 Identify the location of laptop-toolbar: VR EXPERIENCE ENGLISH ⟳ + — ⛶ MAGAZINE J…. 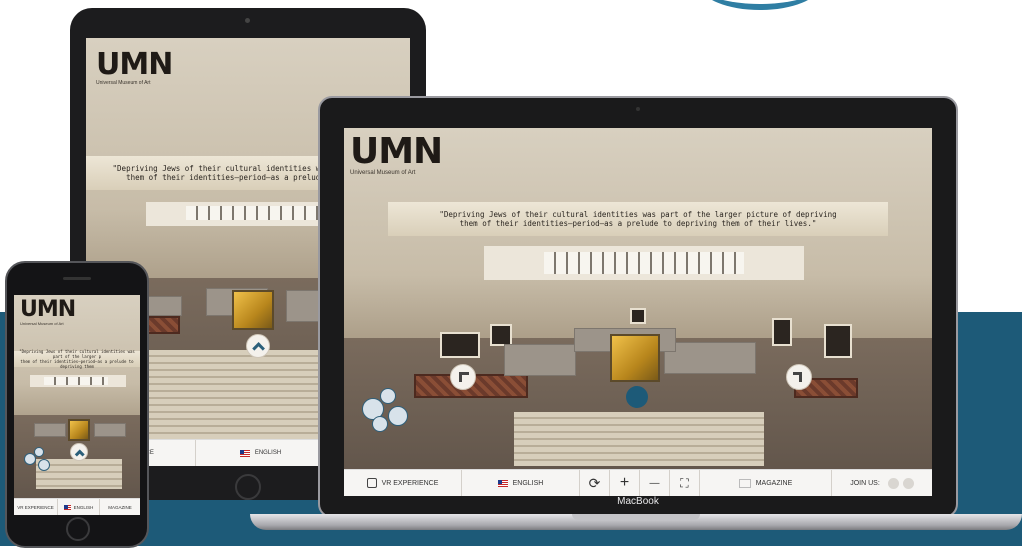
(638, 482).